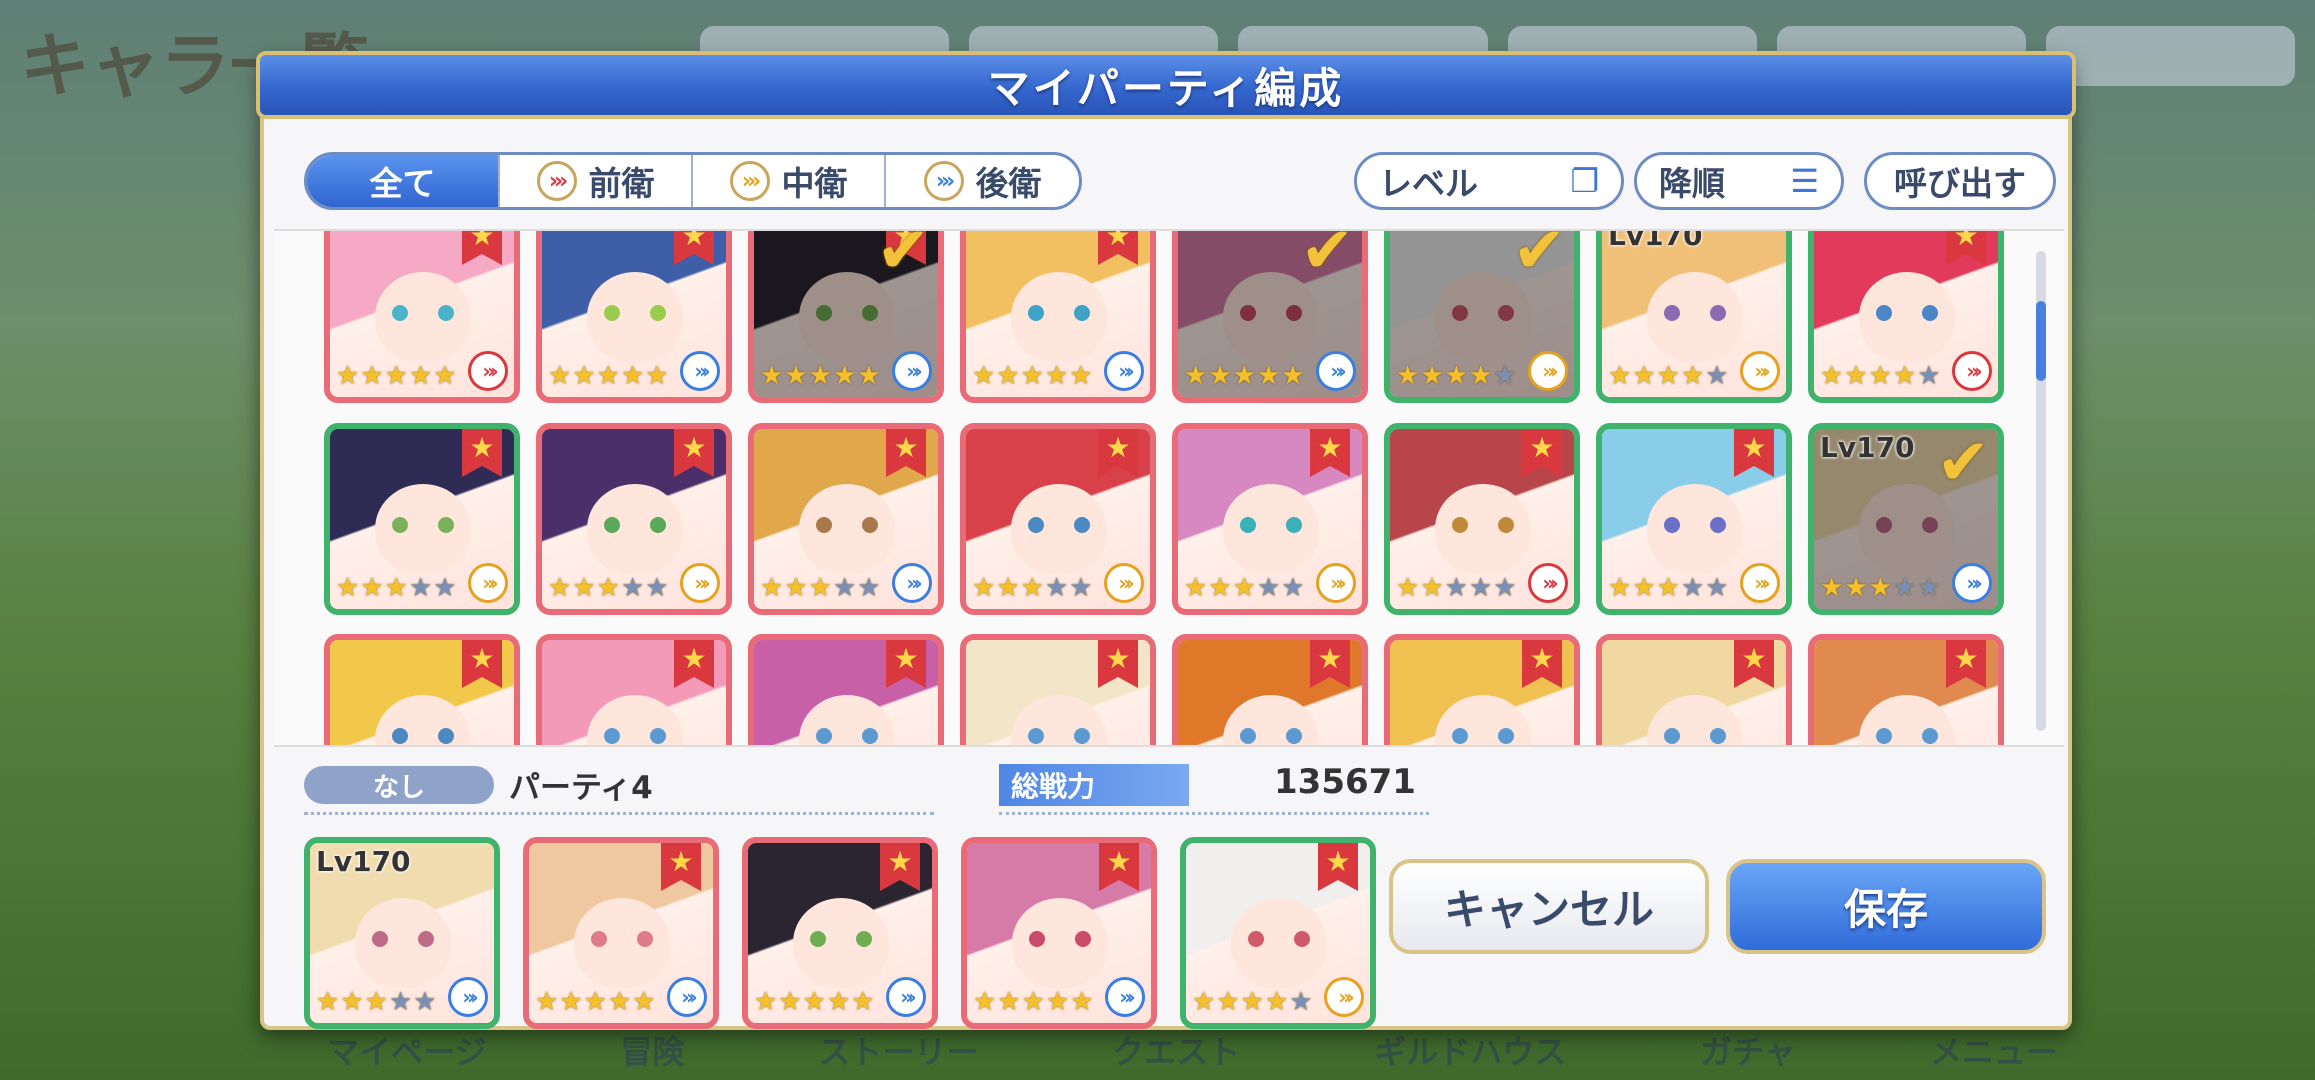  What do you see at coordinates (1694, 316) in the screenshot?
I see `roster-card: Lv170 ★ ★ ★ ★ ★ »›` at bounding box center [1694, 316].